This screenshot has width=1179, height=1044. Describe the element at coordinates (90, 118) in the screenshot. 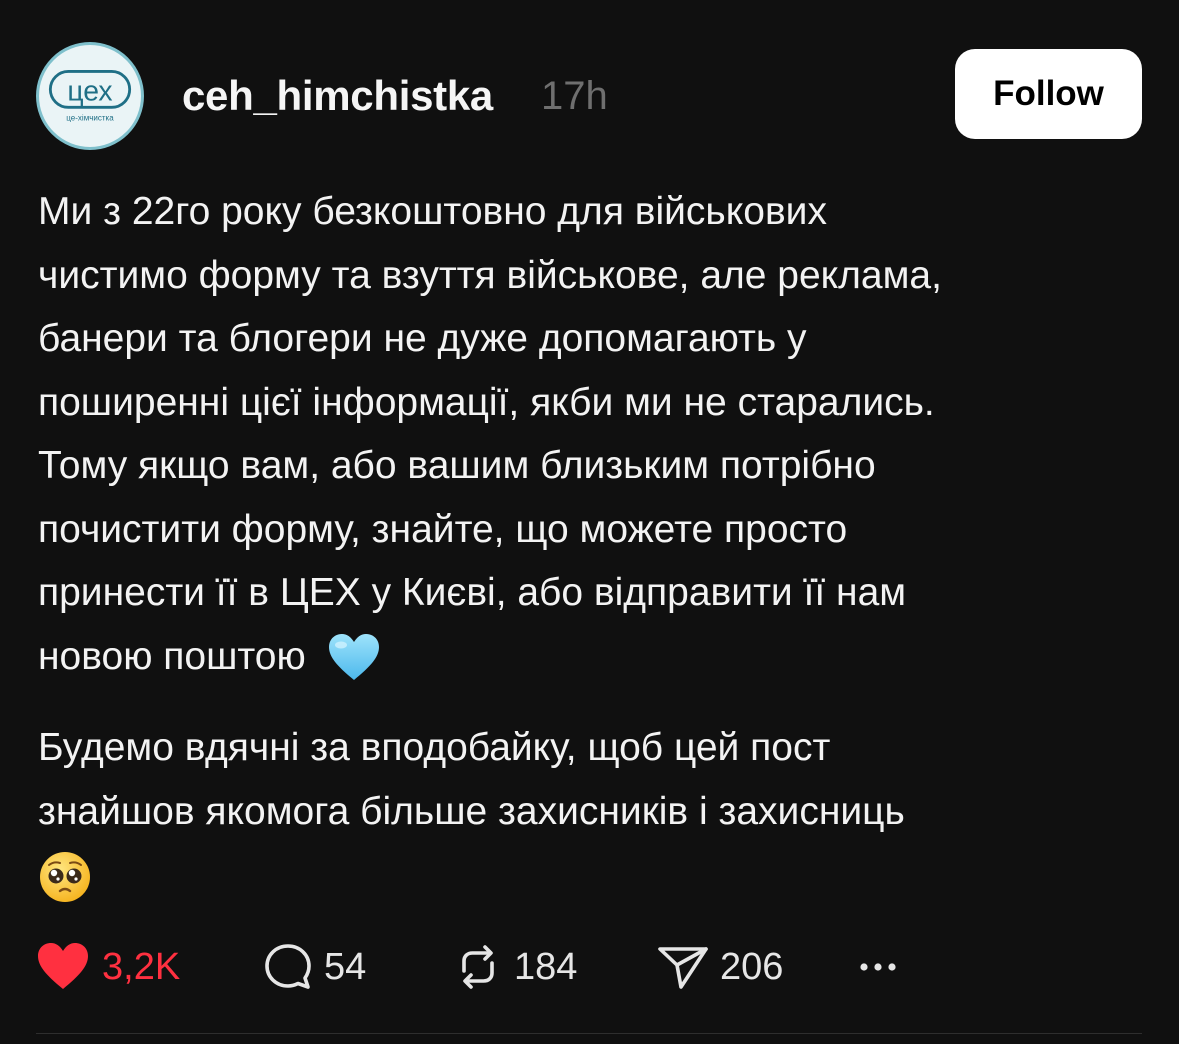

I see `logo-subtext: це-хімчистка` at that location.